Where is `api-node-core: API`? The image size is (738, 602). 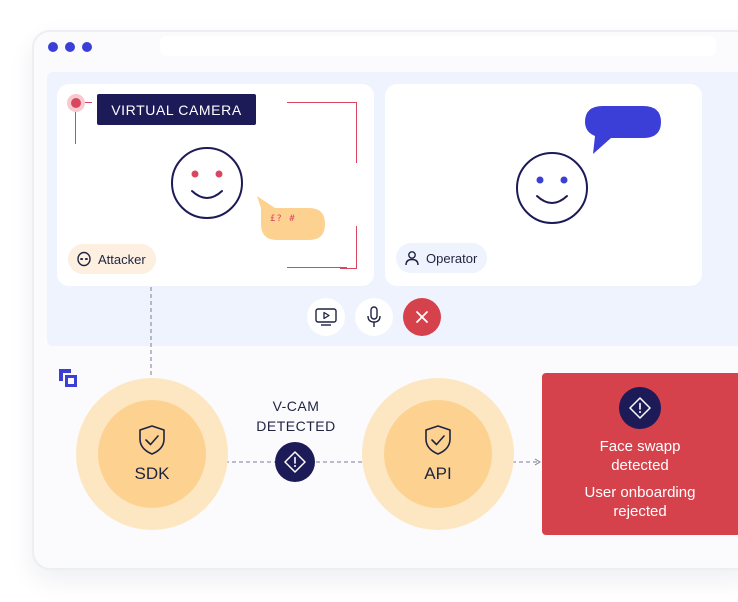 api-node-core: API is located at coordinates (438, 454).